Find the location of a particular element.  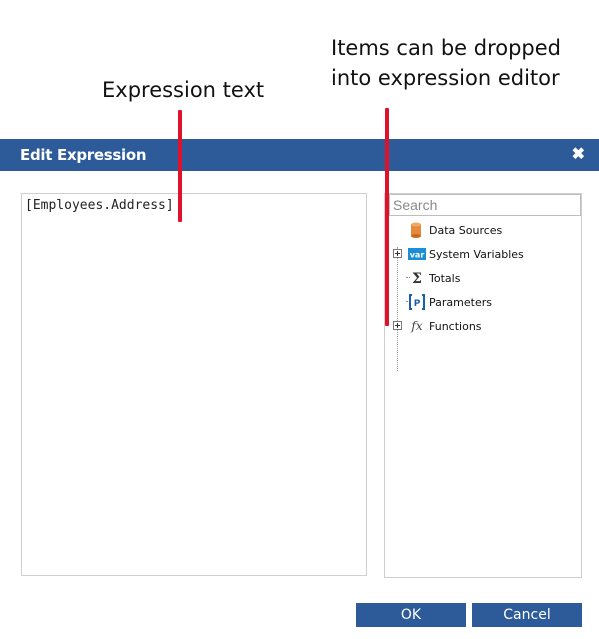

tree-item-label: Parameters is located at coordinates (460, 302).